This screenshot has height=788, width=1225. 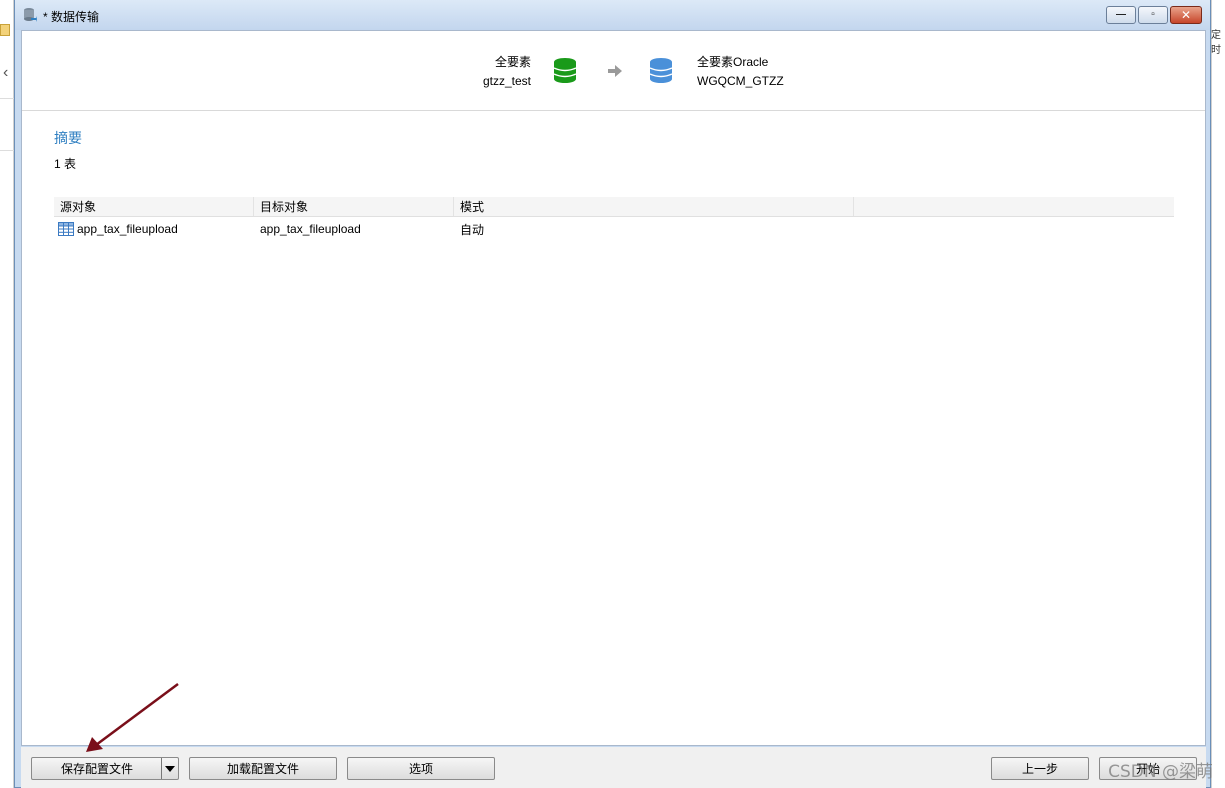 I want to click on options-button: 选项, so click(x=421, y=768).